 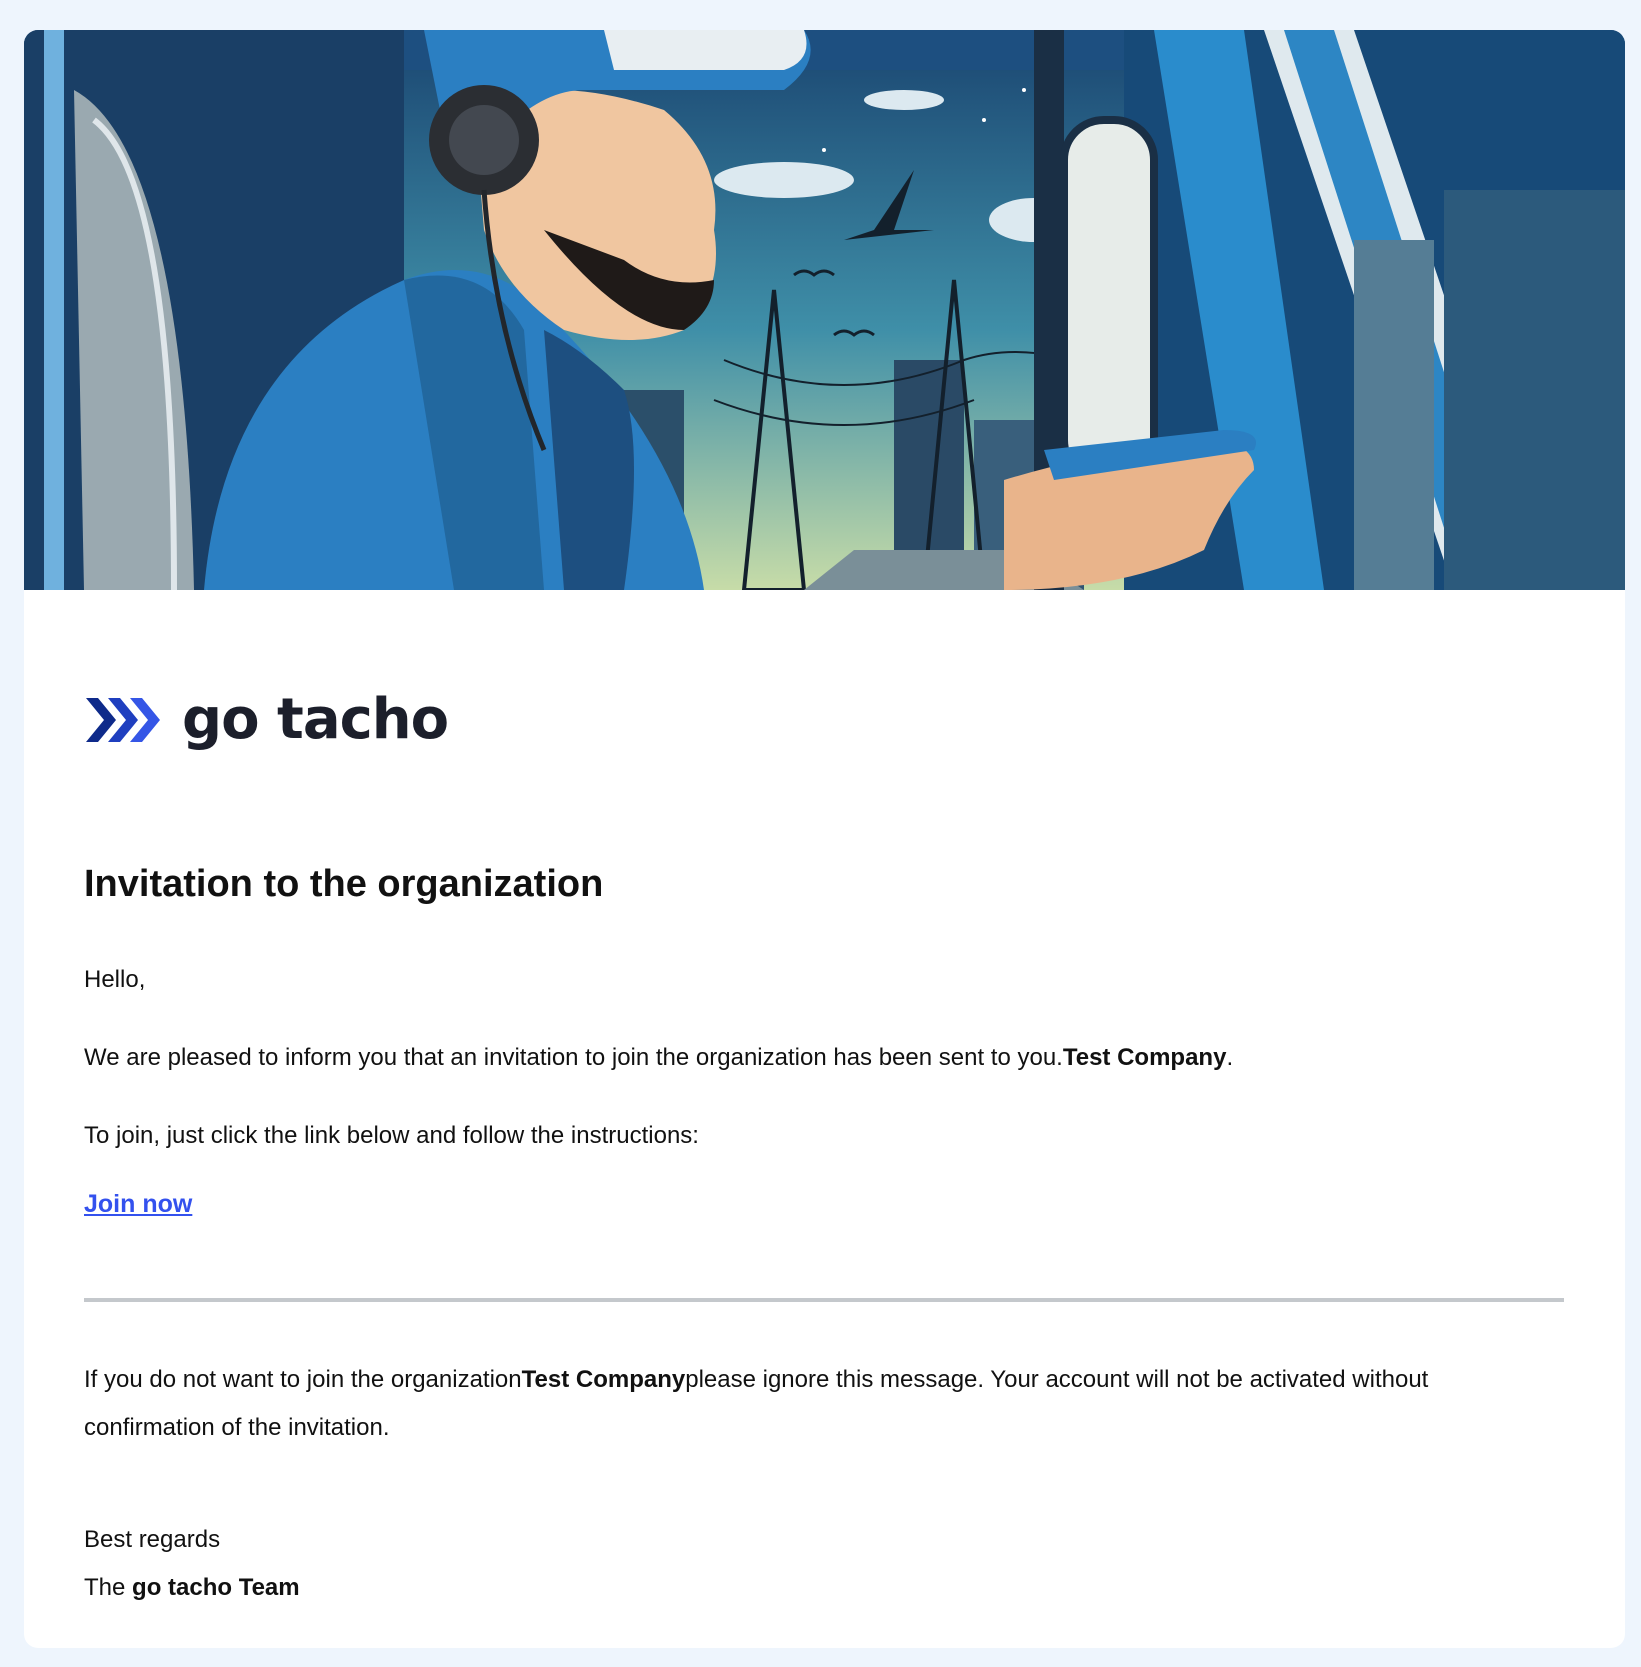 What do you see at coordinates (603, 1379) in the screenshot?
I see `company-name-2: Test Company` at bounding box center [603, 1379].